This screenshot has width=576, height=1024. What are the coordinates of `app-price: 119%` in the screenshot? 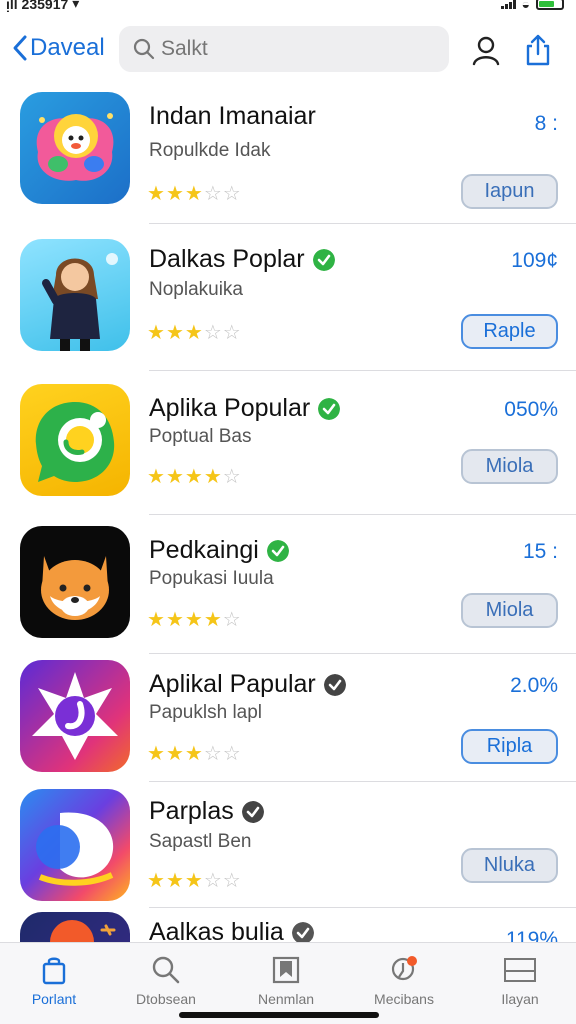 It's located at (531, 935).